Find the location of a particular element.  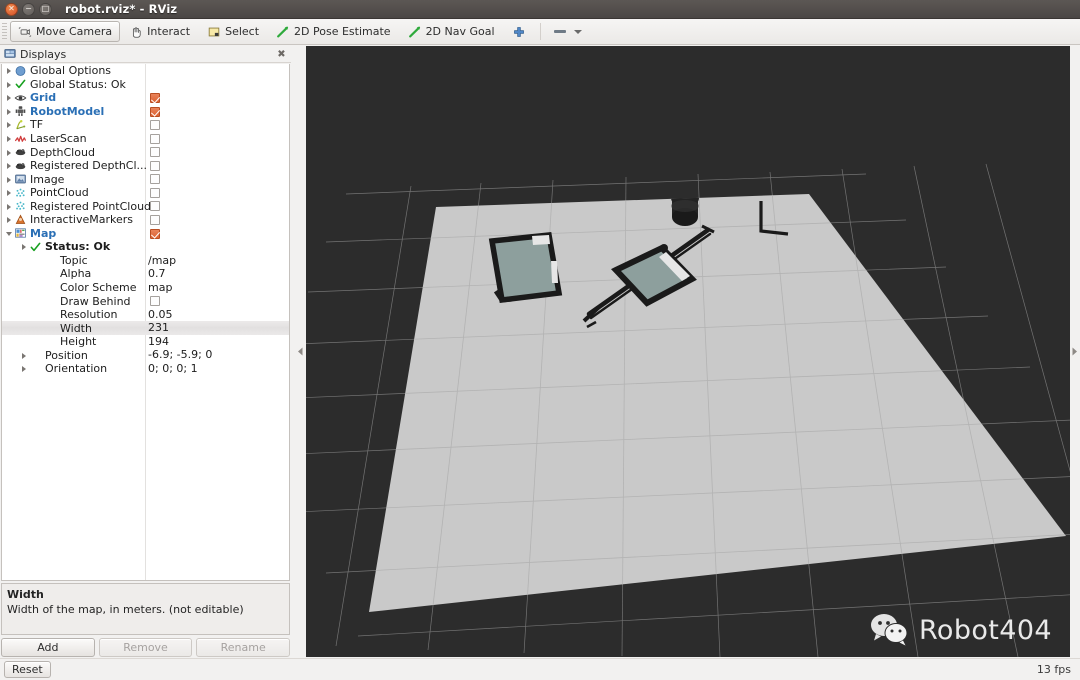

toolbar-move-camera-button: Move Camera is located at coordinates (65, 31).